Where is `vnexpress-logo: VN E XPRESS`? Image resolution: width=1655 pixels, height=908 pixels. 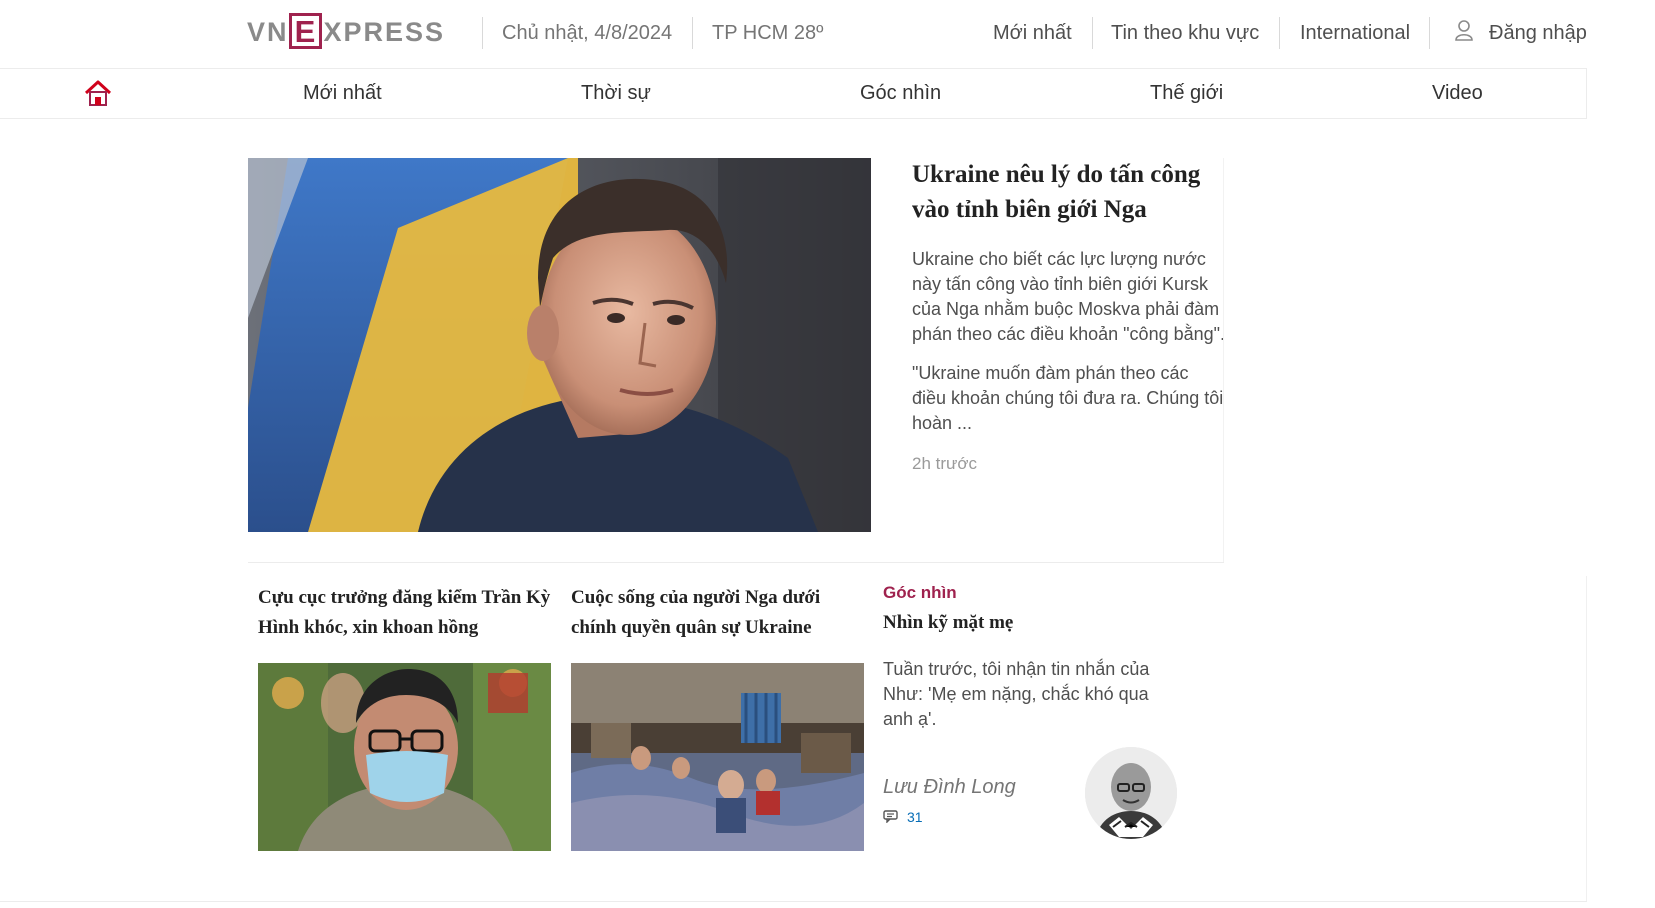 vnexpress-logo: VN E XPRESS is located at coordinates (346, 32).